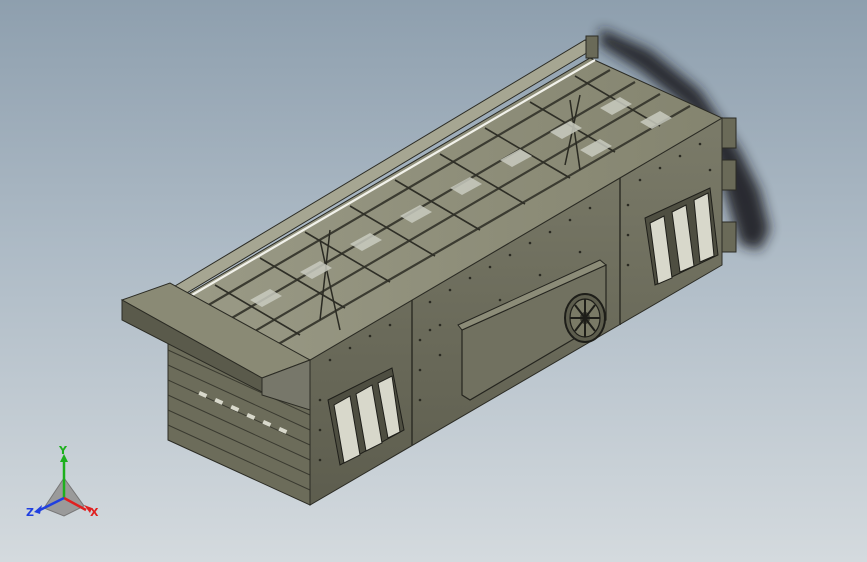  I want to click on z-axis-arrow, so click(38, 509).